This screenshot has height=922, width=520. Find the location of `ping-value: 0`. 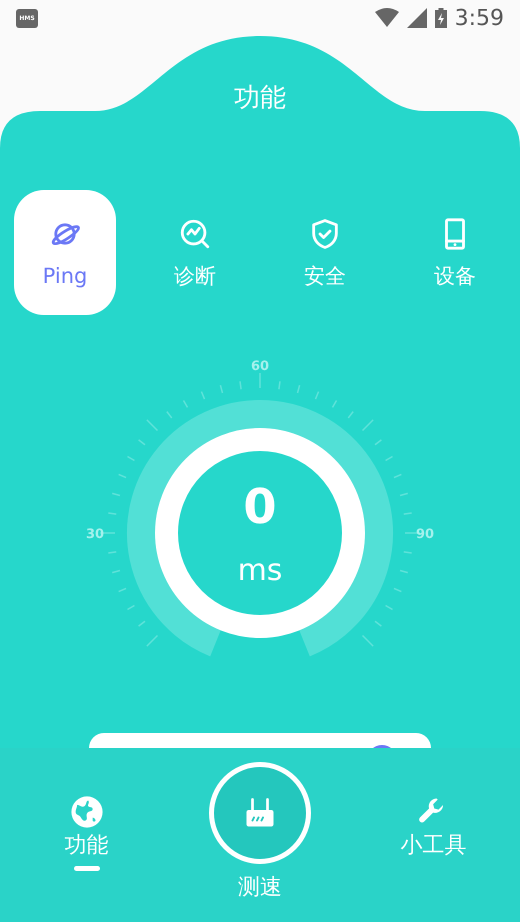

ping-value: 0 is located at coordinates (260, 507).